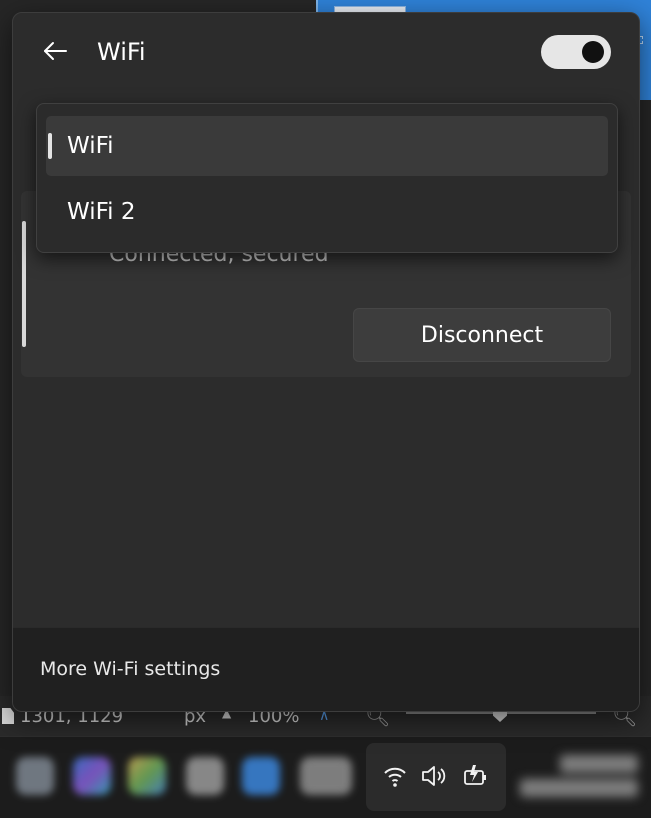 The image size is (651, 818). I want to click on selection-indicator, so click(50, 146).